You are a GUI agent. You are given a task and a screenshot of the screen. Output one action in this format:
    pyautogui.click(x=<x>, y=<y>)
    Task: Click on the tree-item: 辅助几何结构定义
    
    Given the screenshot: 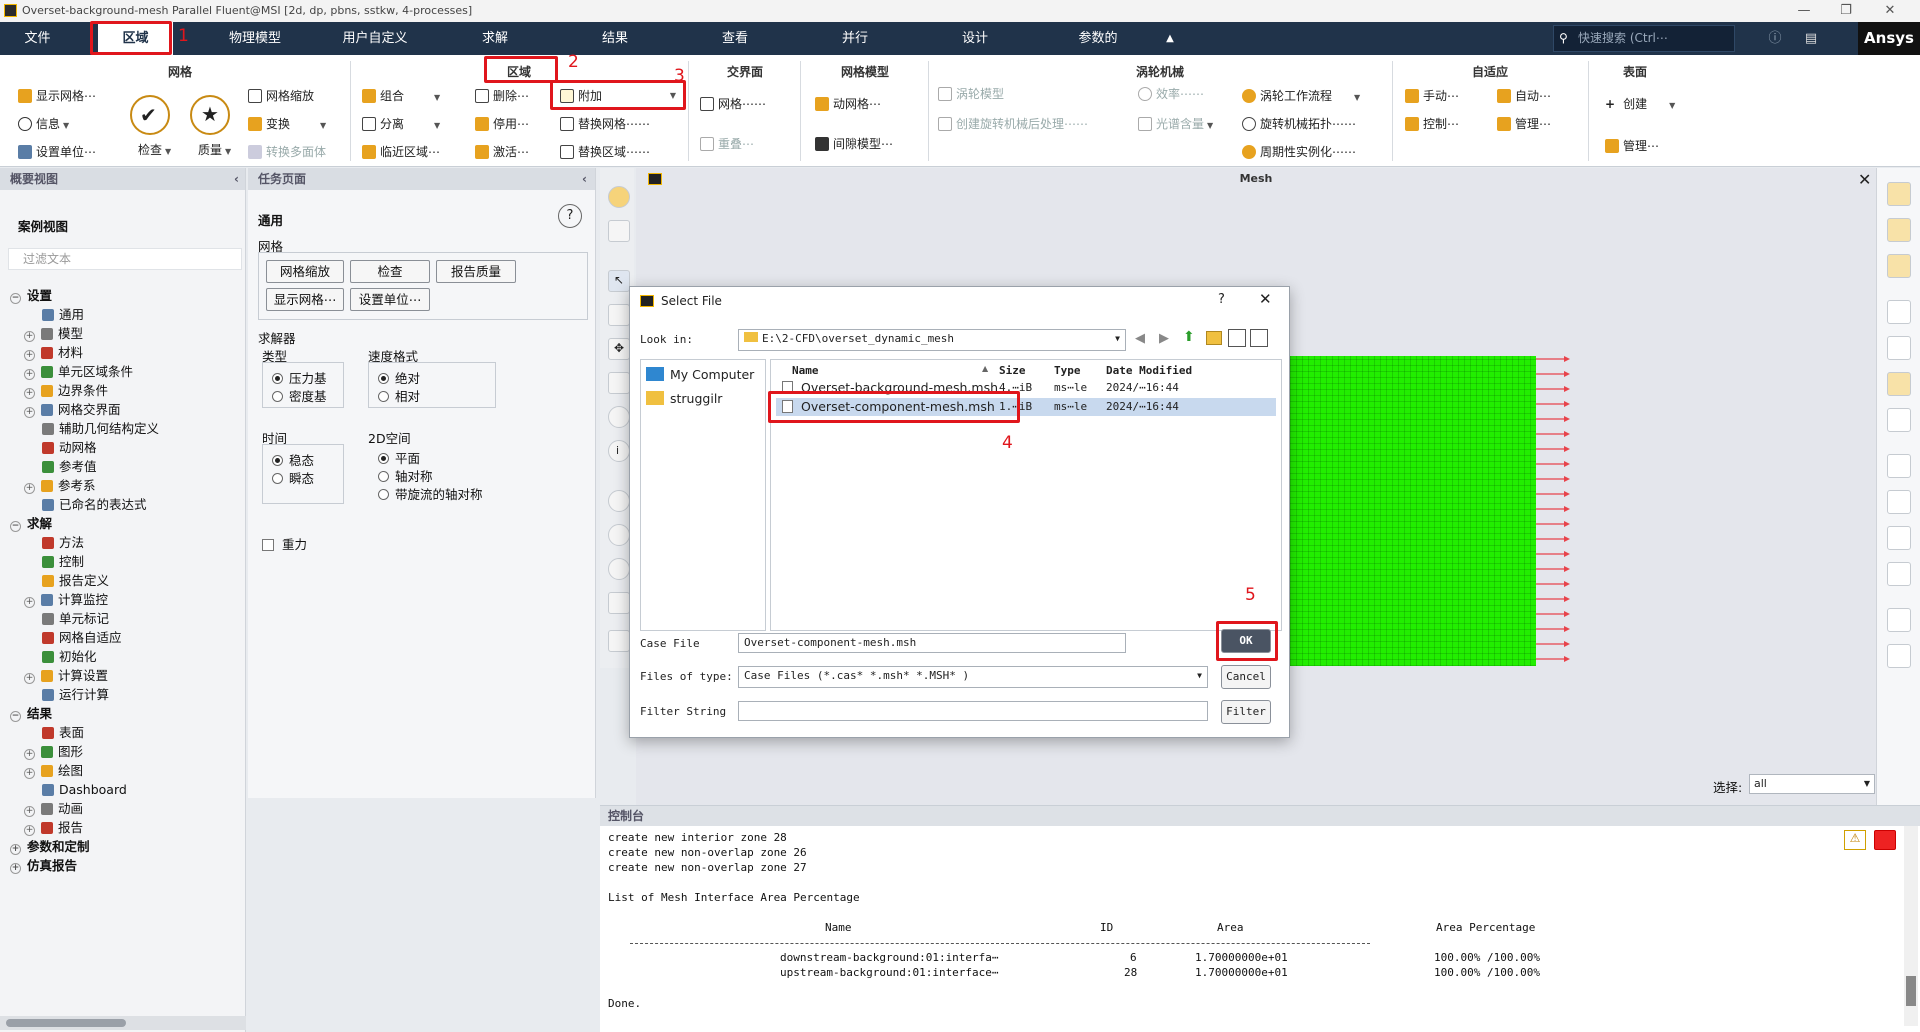 What is the action you would take?
    pyautogui.click(x=100, y=428)
    